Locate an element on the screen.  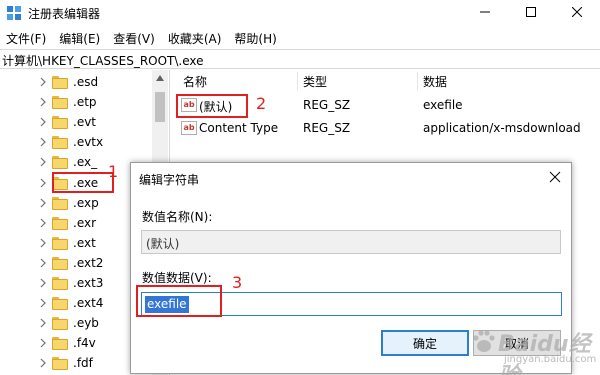
minimize-icon is located at coordinates (485, 13).